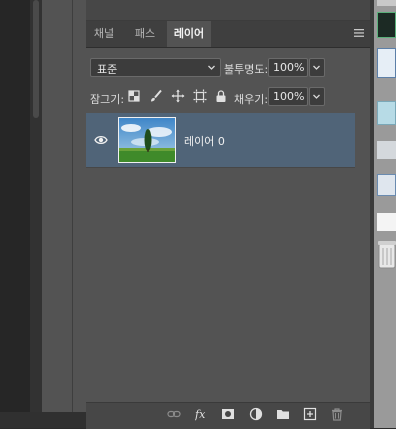  I want to click on tree-field-sky-thumbnail, so click(147, 140).